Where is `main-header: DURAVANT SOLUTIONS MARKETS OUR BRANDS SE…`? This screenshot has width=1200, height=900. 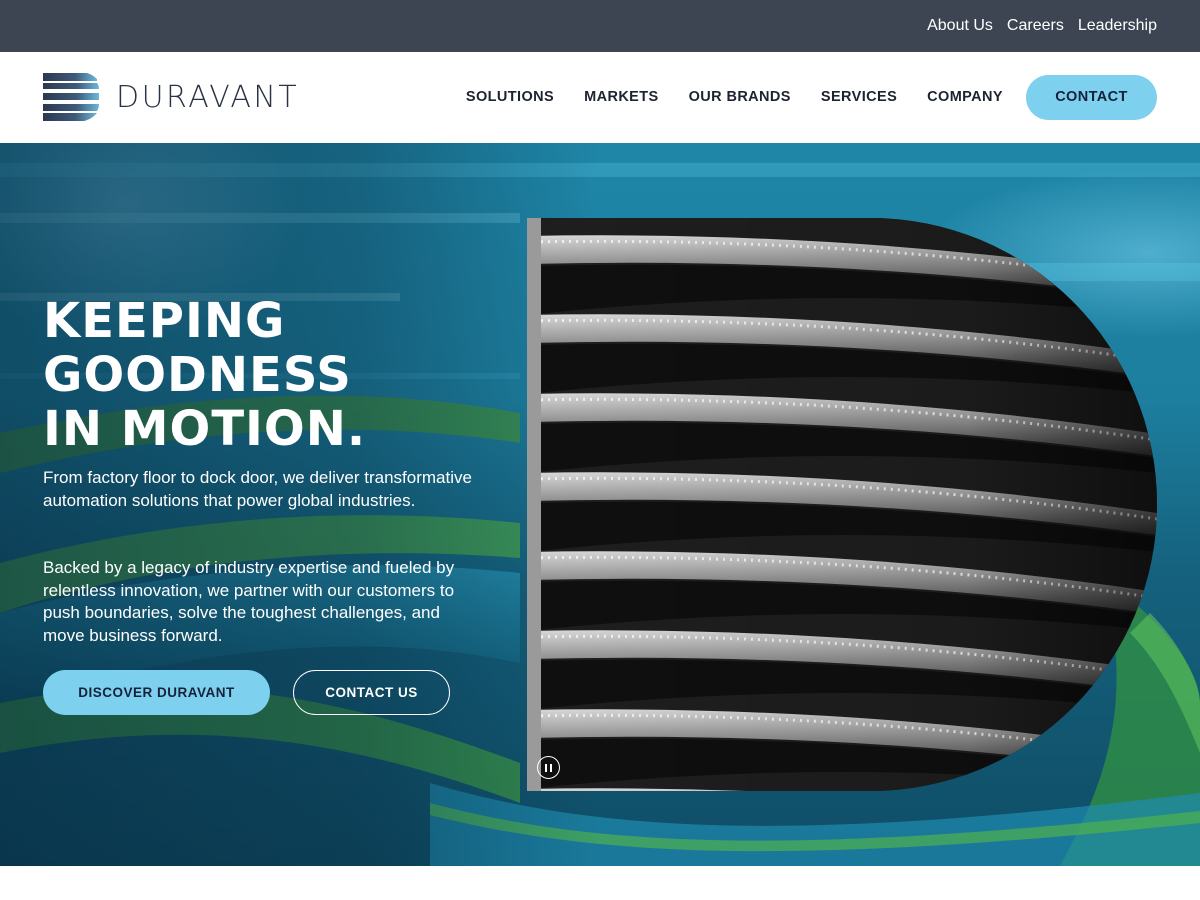 main-header: DURAVANT SOLUTIONS MARKETS OUR BRANDS SE… is located at coordinates (600, 97).